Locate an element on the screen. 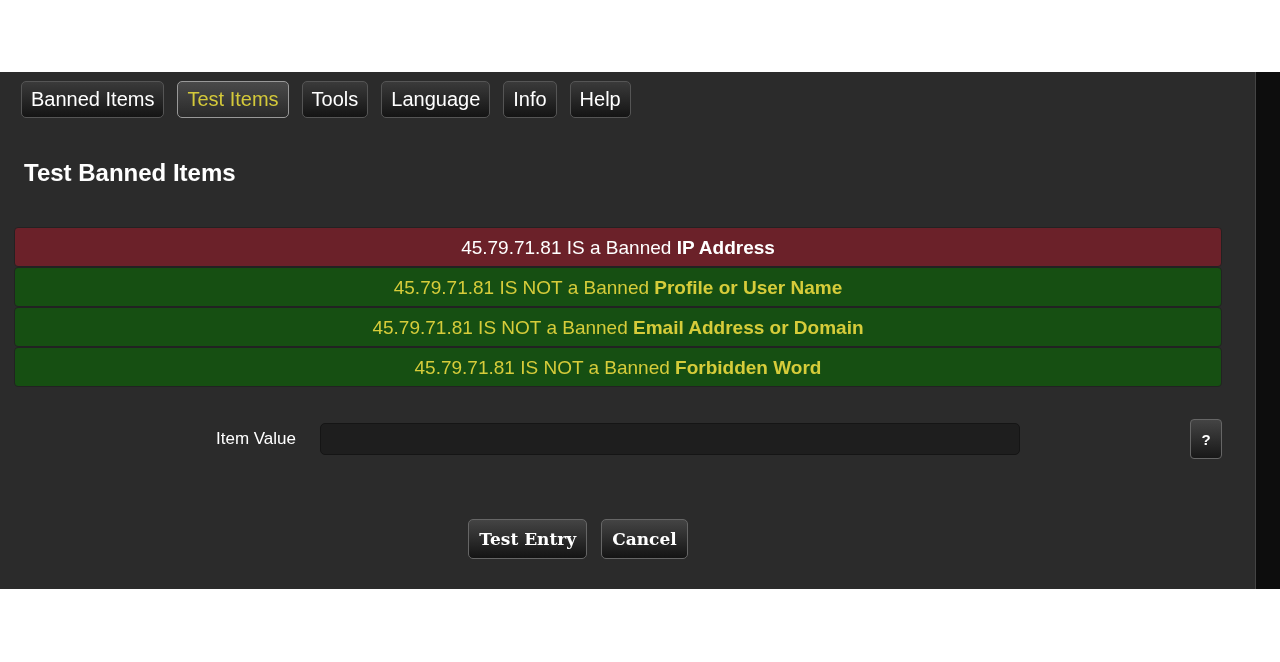 The width and height of the screenshot is (1280, 662). not-banned-result-bar: 45.79.71.81 IS NOT a Banned Profile or User Name is located at coordinates (618, 287).